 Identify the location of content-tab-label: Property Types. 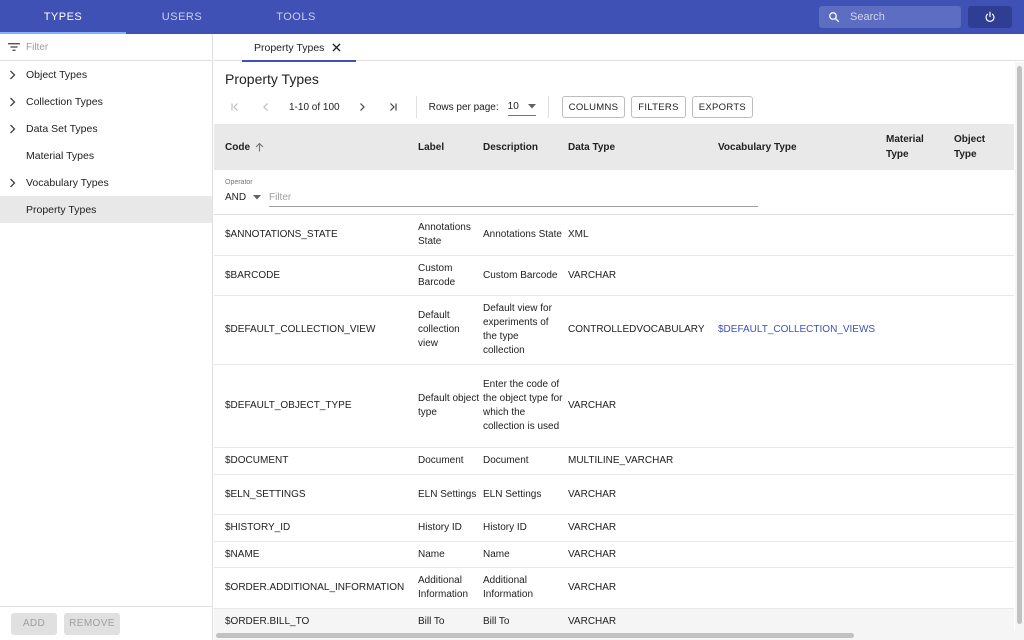
(289, 47).